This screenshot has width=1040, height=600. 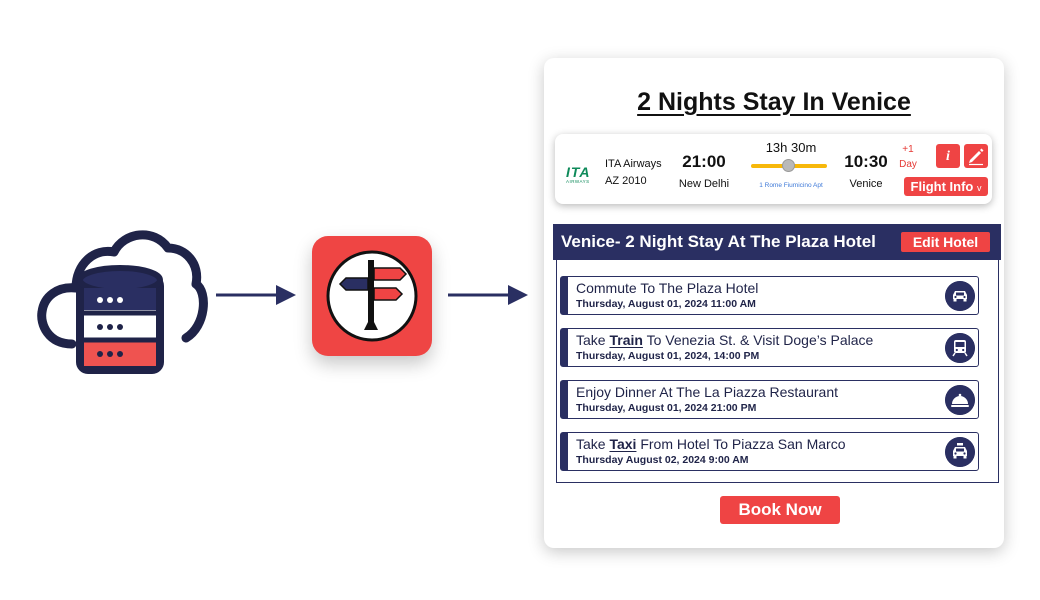 What do you see at coordinates (668, 356) in the screenshot?
I see `activity-date: Thursday, August 01, 2024, 14:00 PM` at bounding box center [668, 356].